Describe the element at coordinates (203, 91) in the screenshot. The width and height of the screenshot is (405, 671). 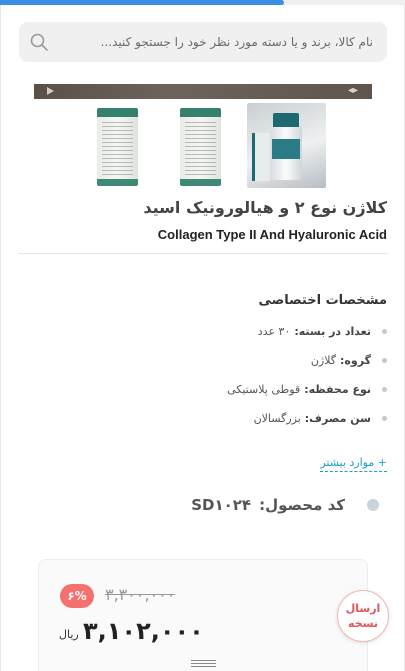
I see `product-video-preview: ◂▸` at that location.